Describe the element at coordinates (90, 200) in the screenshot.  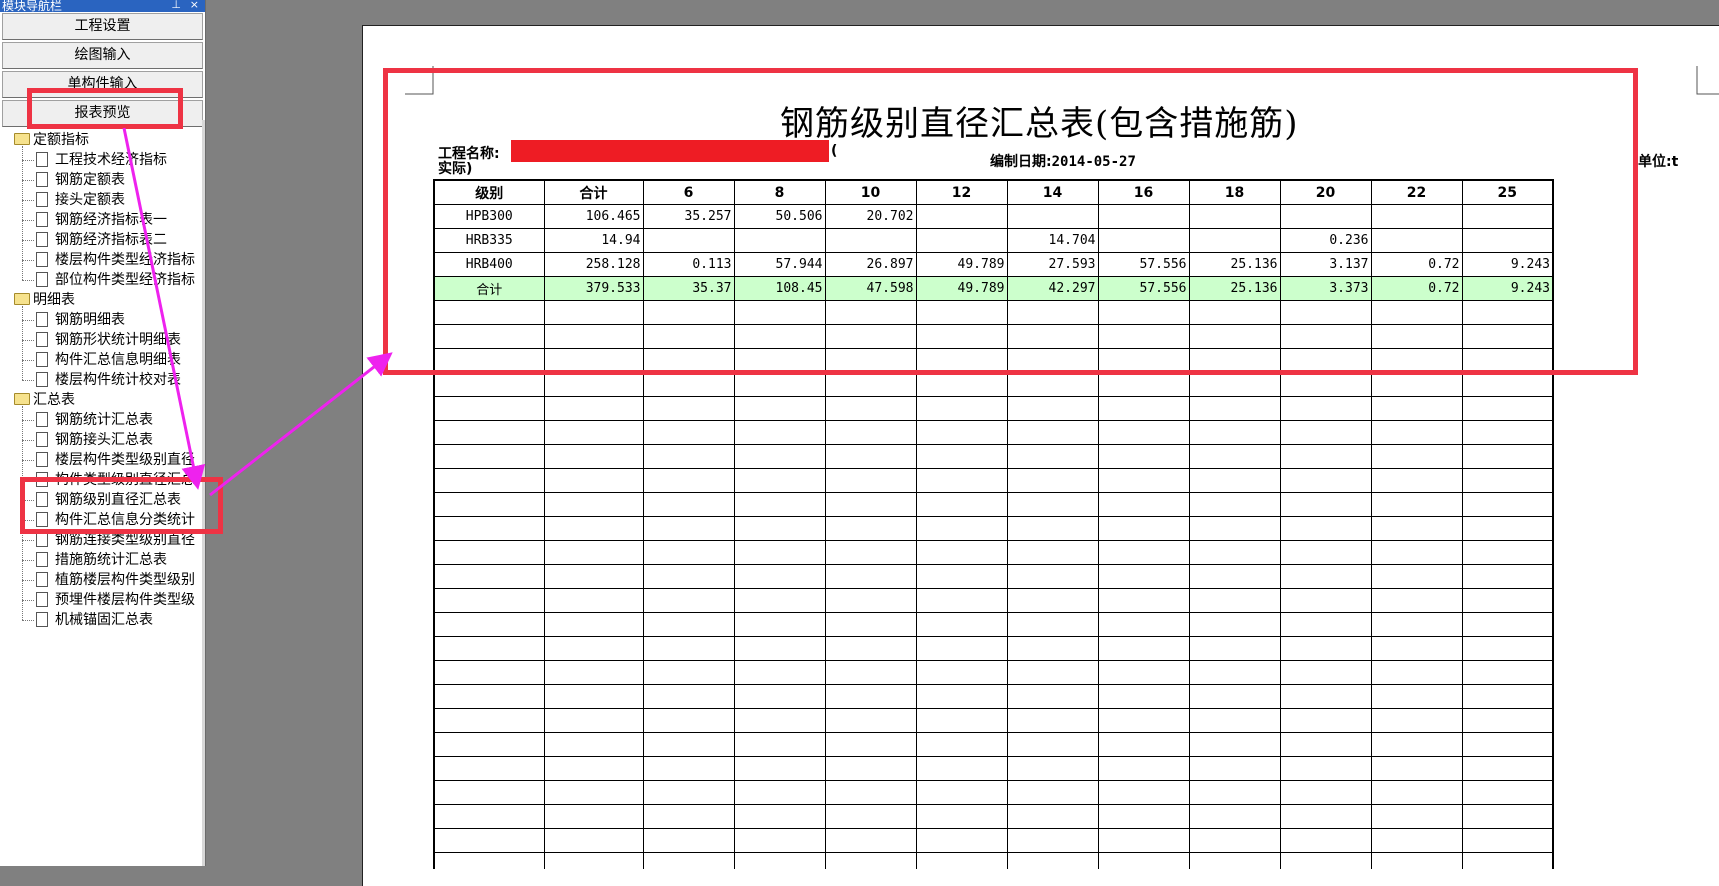
I see `tree-item-label: 接头定额表` at that location.